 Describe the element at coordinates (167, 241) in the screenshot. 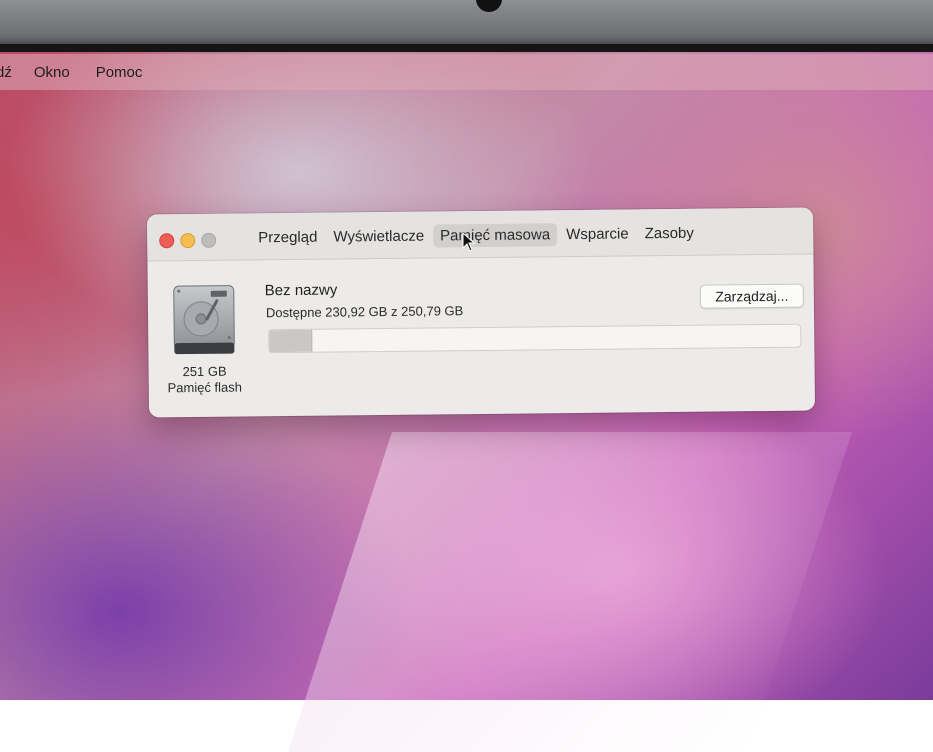

I see `close-button` at that location.